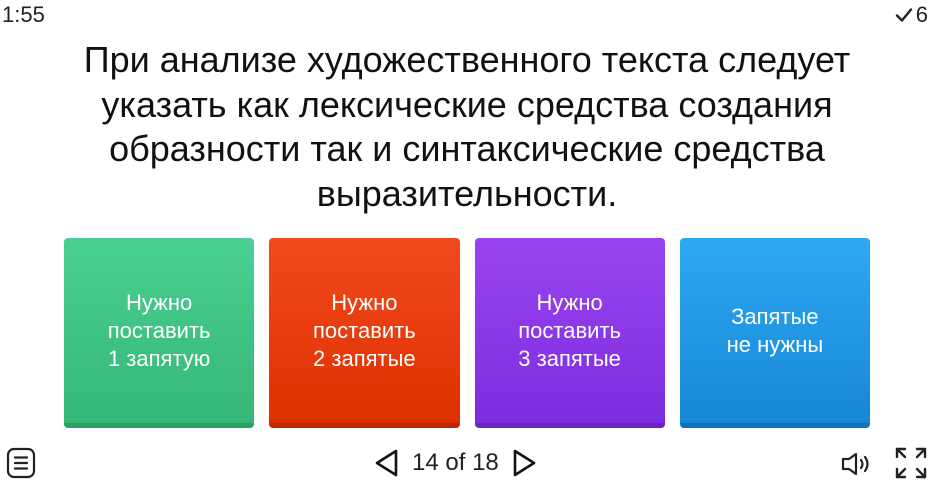  Describe the element at coordinates (387, 463) in the screenshot. I see `prev-arrow-icon` at that location.